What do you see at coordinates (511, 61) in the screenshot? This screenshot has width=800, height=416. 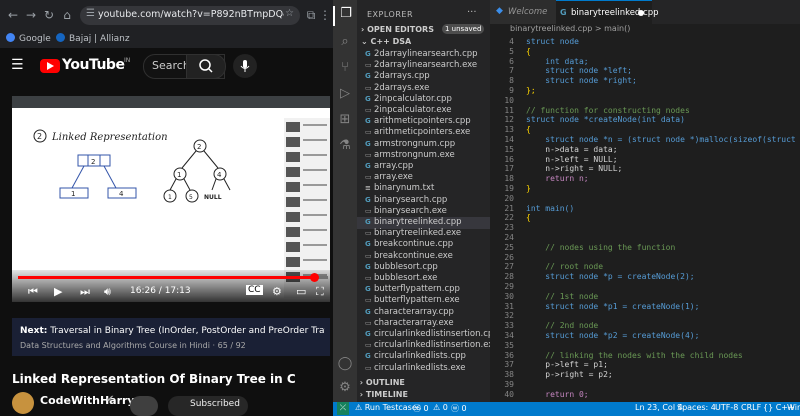 I see `line-number: 6` at bounding box center [511, 61].